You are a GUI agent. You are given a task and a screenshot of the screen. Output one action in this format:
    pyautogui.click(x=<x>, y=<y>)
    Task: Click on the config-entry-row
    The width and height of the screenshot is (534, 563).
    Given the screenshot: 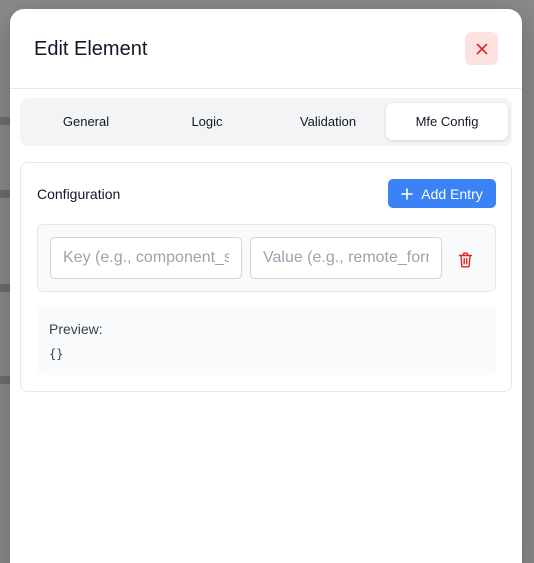 What is the action you would take?
    pyautogui.click(x=266, y=258)
    